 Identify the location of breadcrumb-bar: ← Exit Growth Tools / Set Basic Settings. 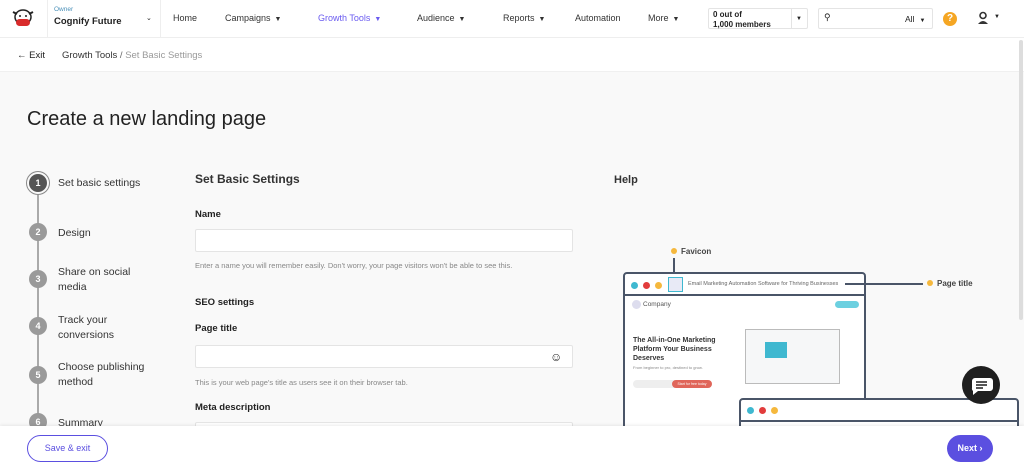
(512, 55).